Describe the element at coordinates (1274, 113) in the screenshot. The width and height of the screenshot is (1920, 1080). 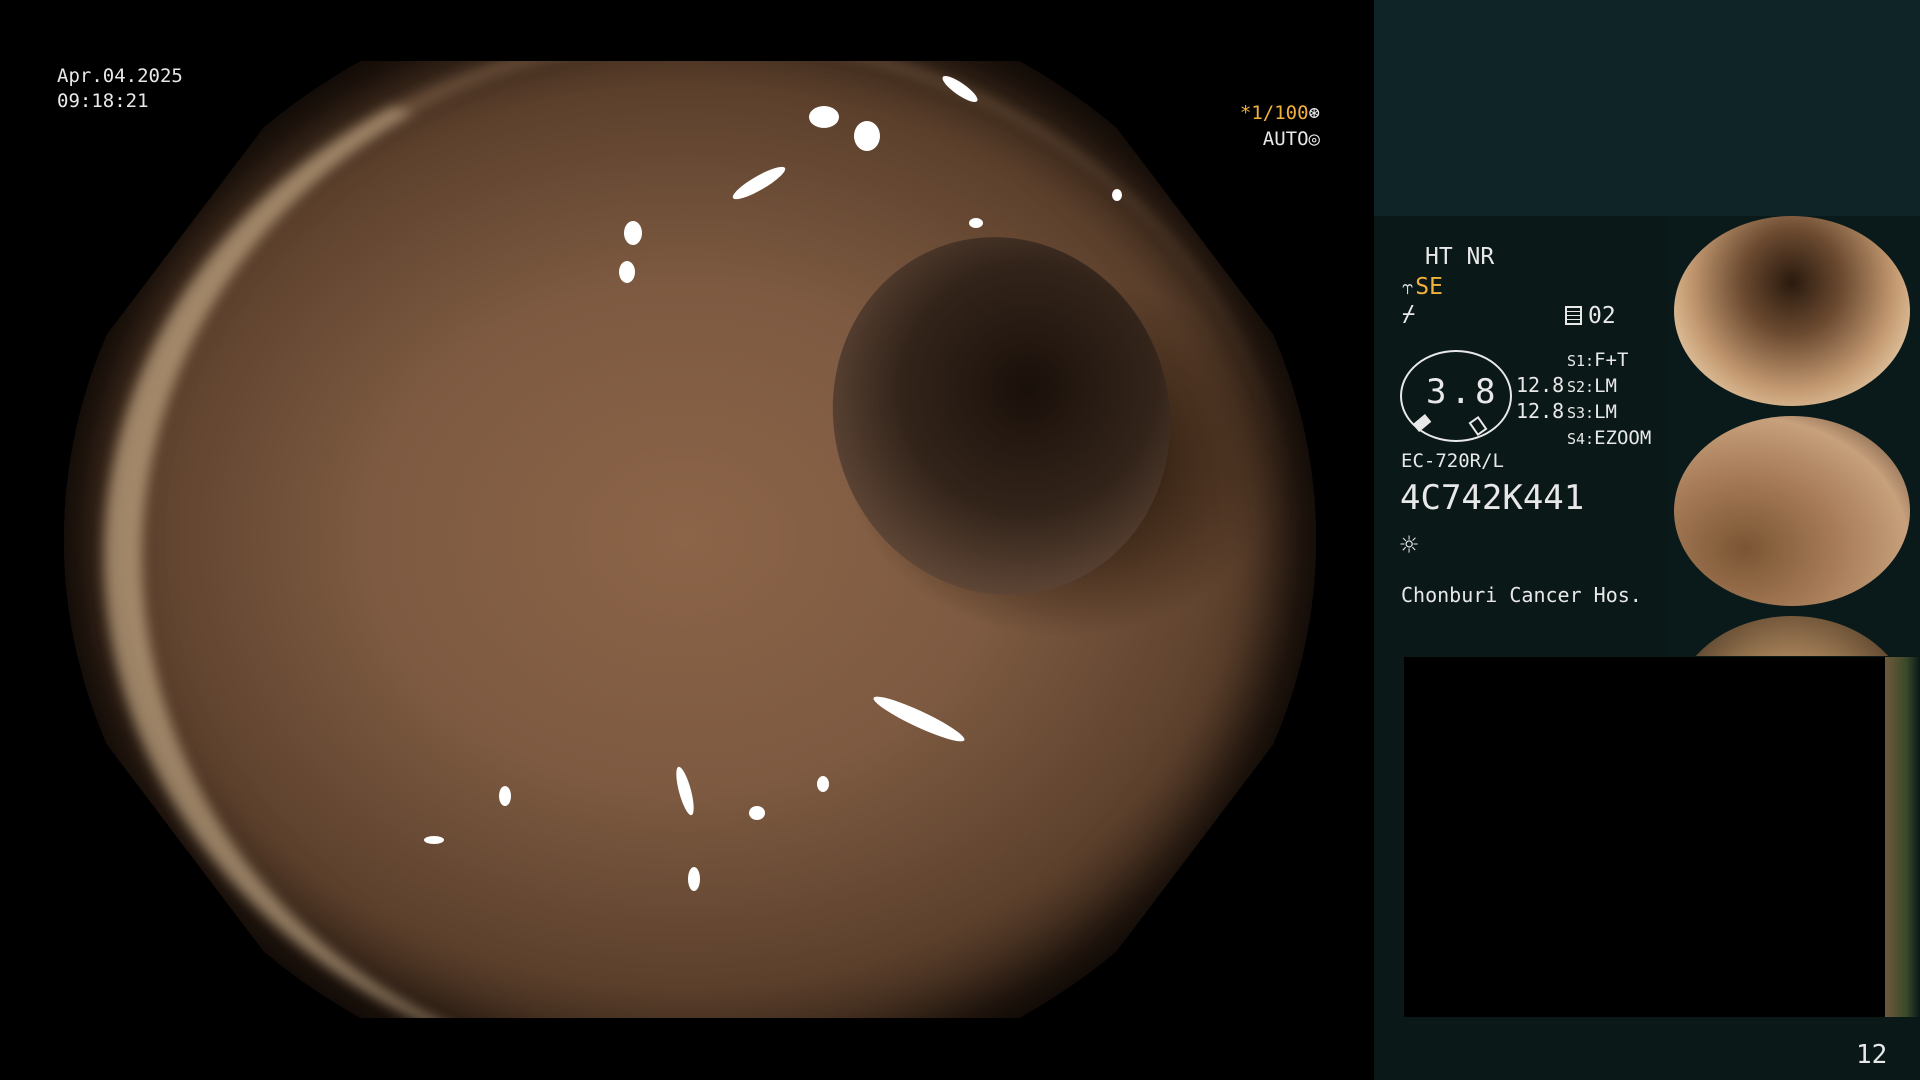
I see `shutter-speed-text: *1/100` at that location.